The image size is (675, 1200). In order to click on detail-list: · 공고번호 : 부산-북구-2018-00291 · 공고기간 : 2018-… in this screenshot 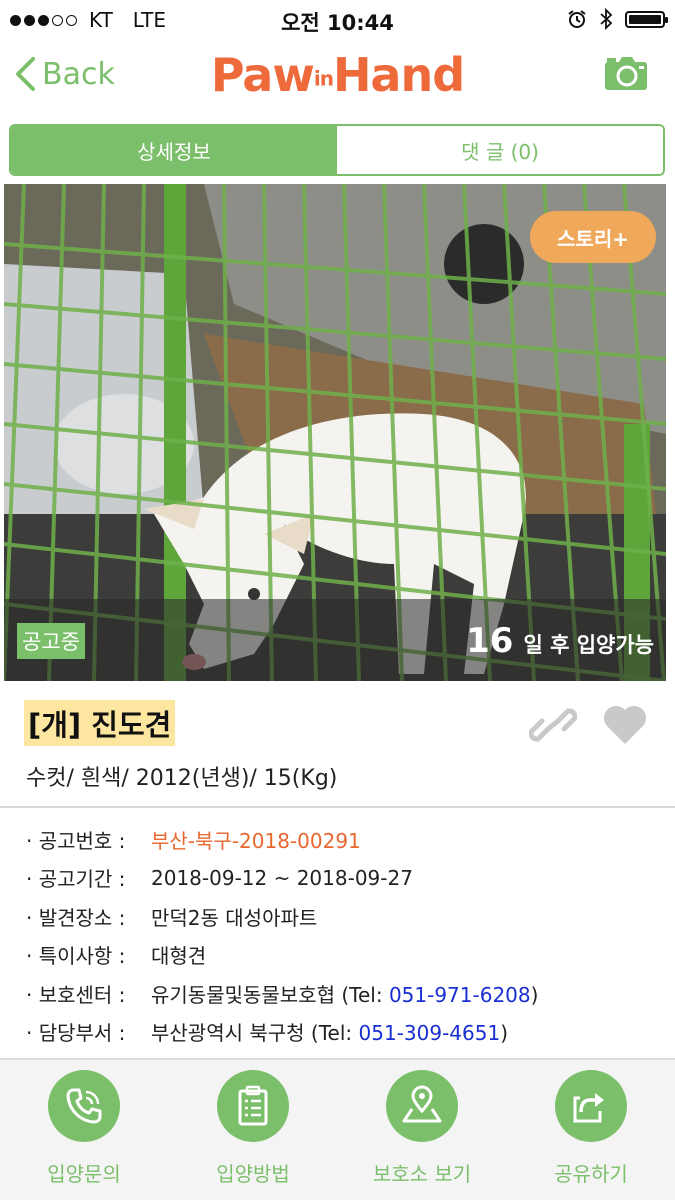, I will do `click(282, 935)`.